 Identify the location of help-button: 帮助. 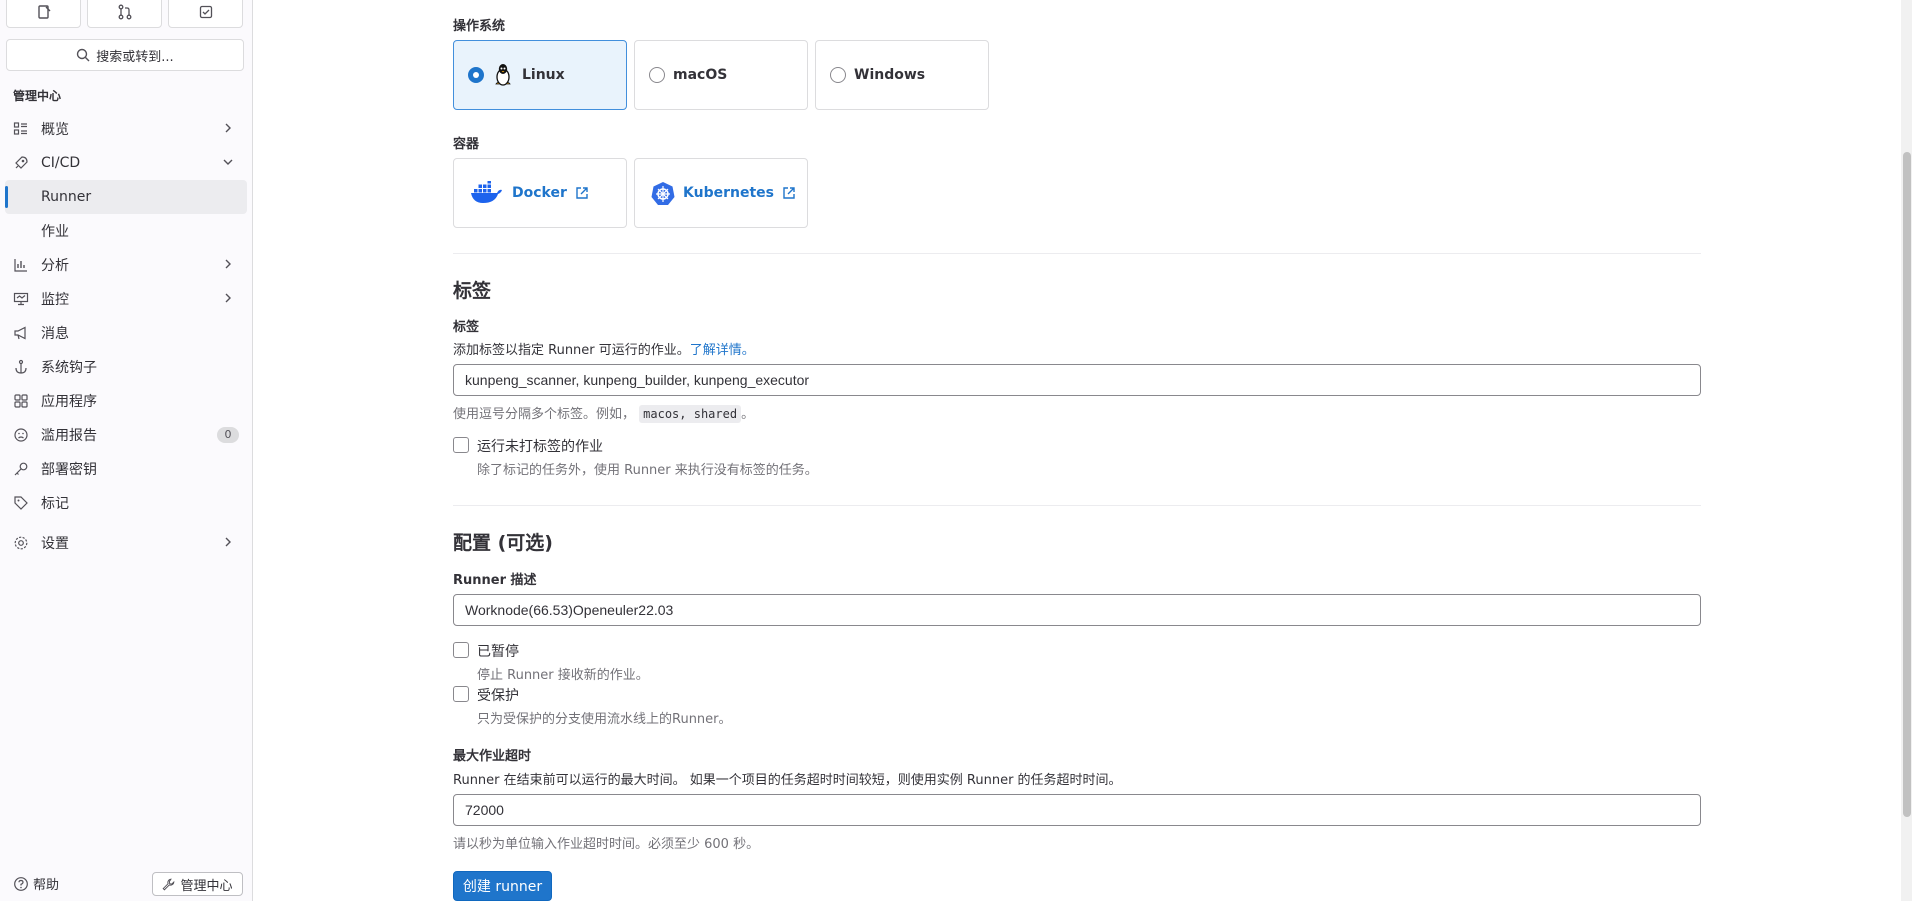
(36, 883).